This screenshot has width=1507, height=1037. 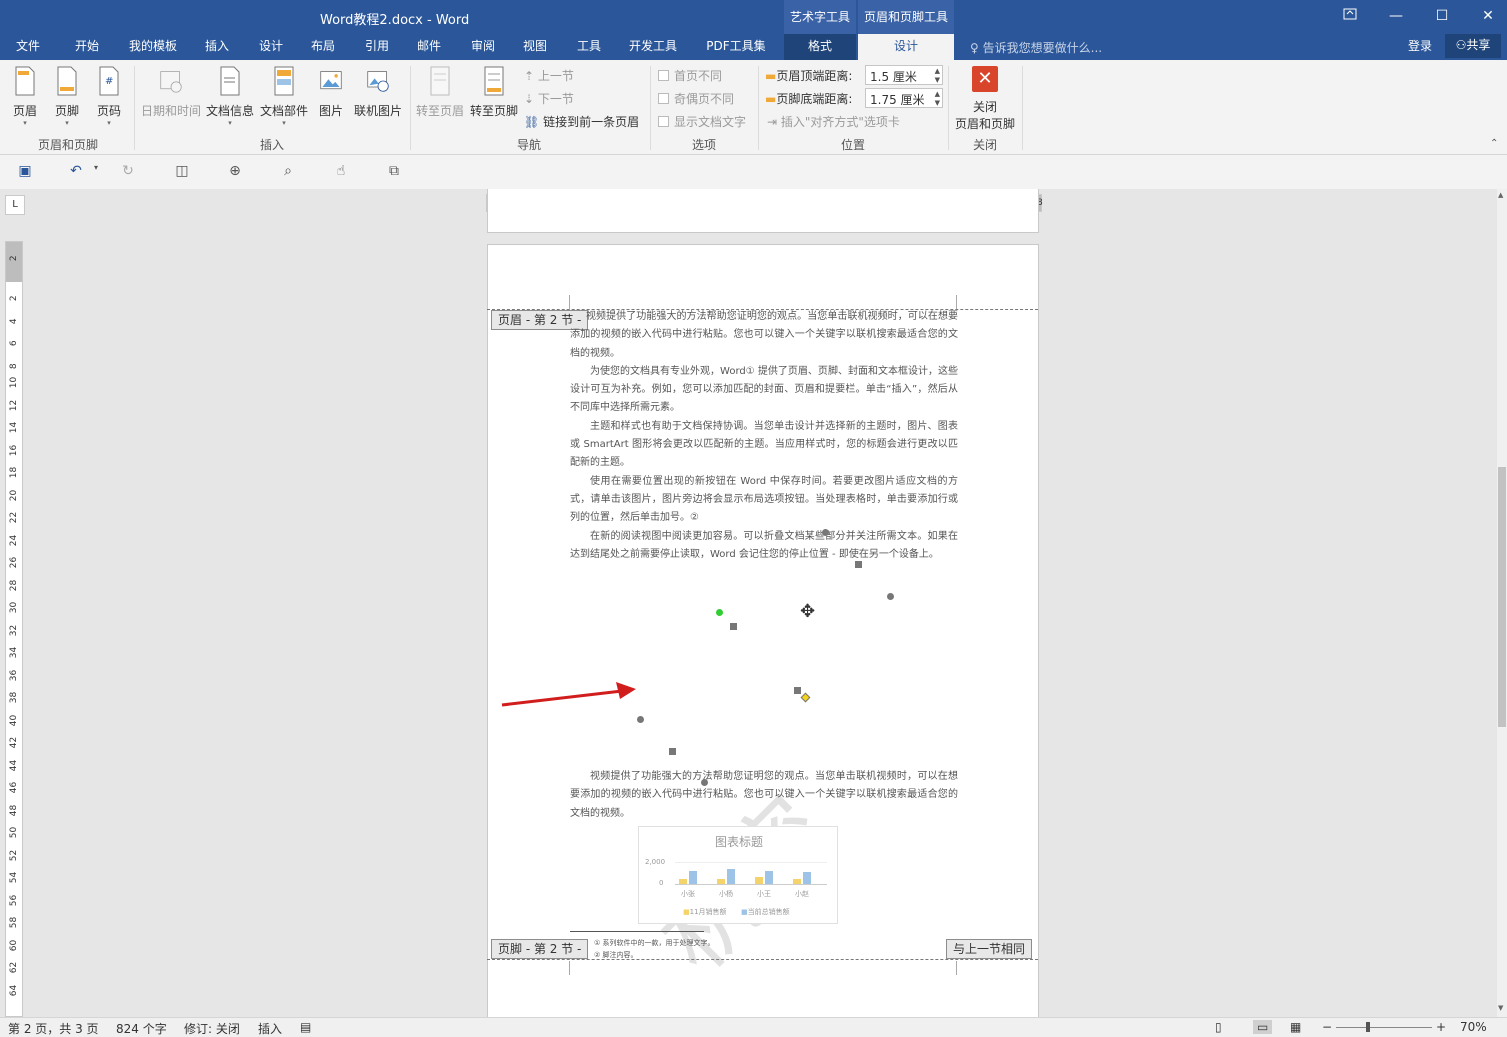 What do you see at coordinates (1368, 1027) in the screenshot?
I see `zoom-slider-thumb` at bounding box center [1368, 1027].